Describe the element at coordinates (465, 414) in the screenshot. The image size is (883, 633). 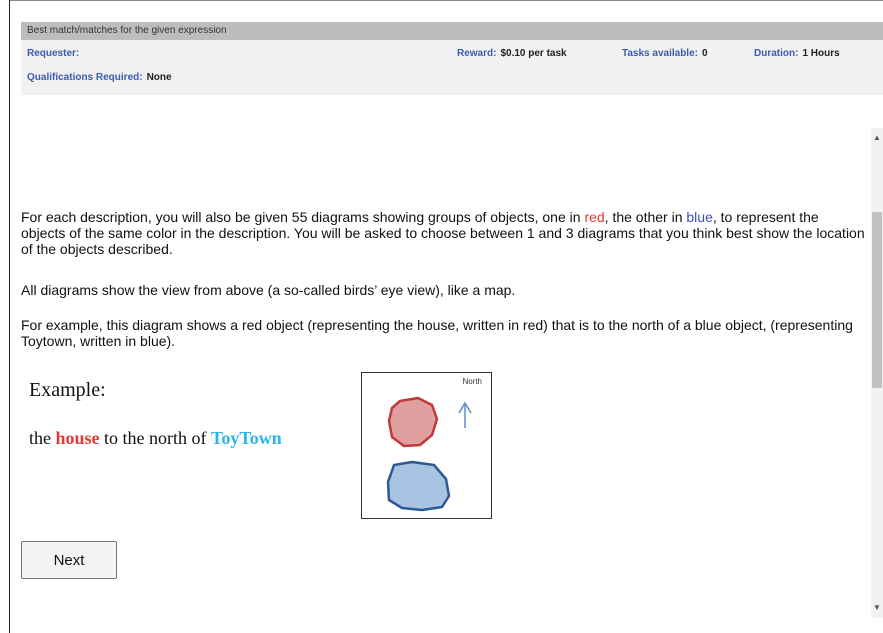
I see `north-arrow-icon` at that location.